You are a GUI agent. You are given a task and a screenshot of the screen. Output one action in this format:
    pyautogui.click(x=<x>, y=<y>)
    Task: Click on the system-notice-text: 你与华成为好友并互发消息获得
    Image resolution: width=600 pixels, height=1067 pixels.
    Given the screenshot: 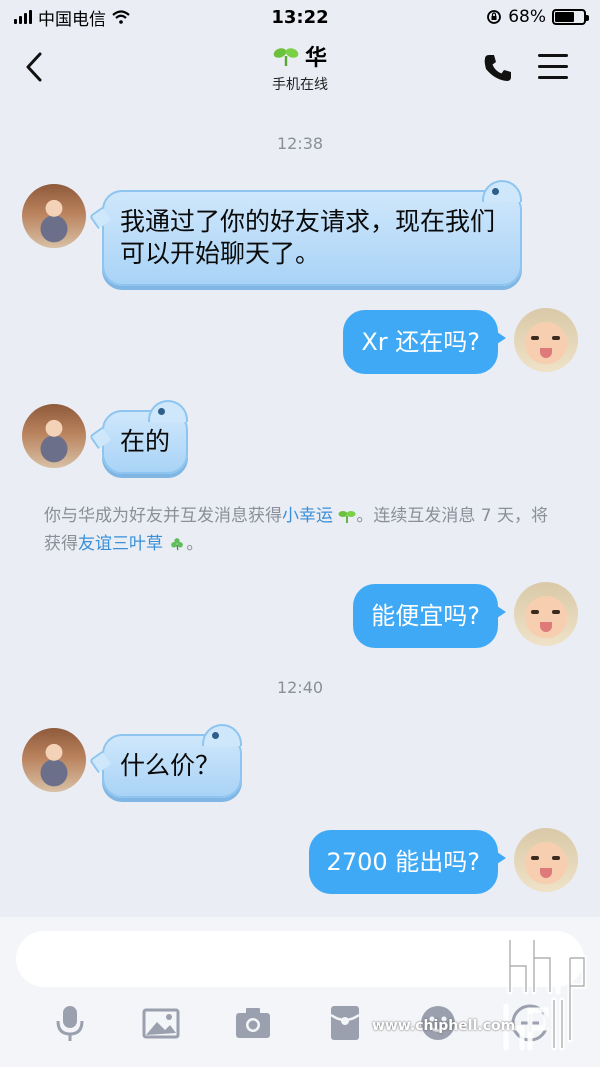 What is the action you would take?
    pyautogui.click(x=163, y=516)
    